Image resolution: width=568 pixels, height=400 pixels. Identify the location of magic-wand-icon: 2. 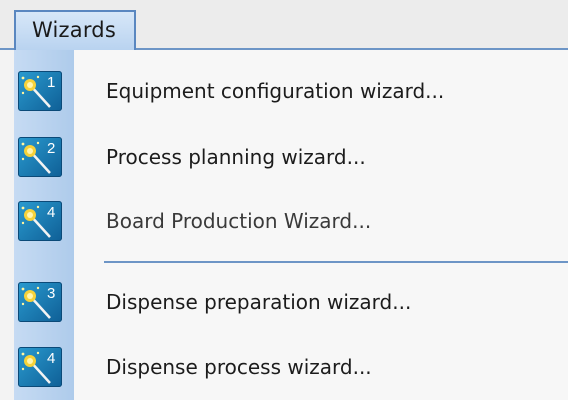
(40, 157).